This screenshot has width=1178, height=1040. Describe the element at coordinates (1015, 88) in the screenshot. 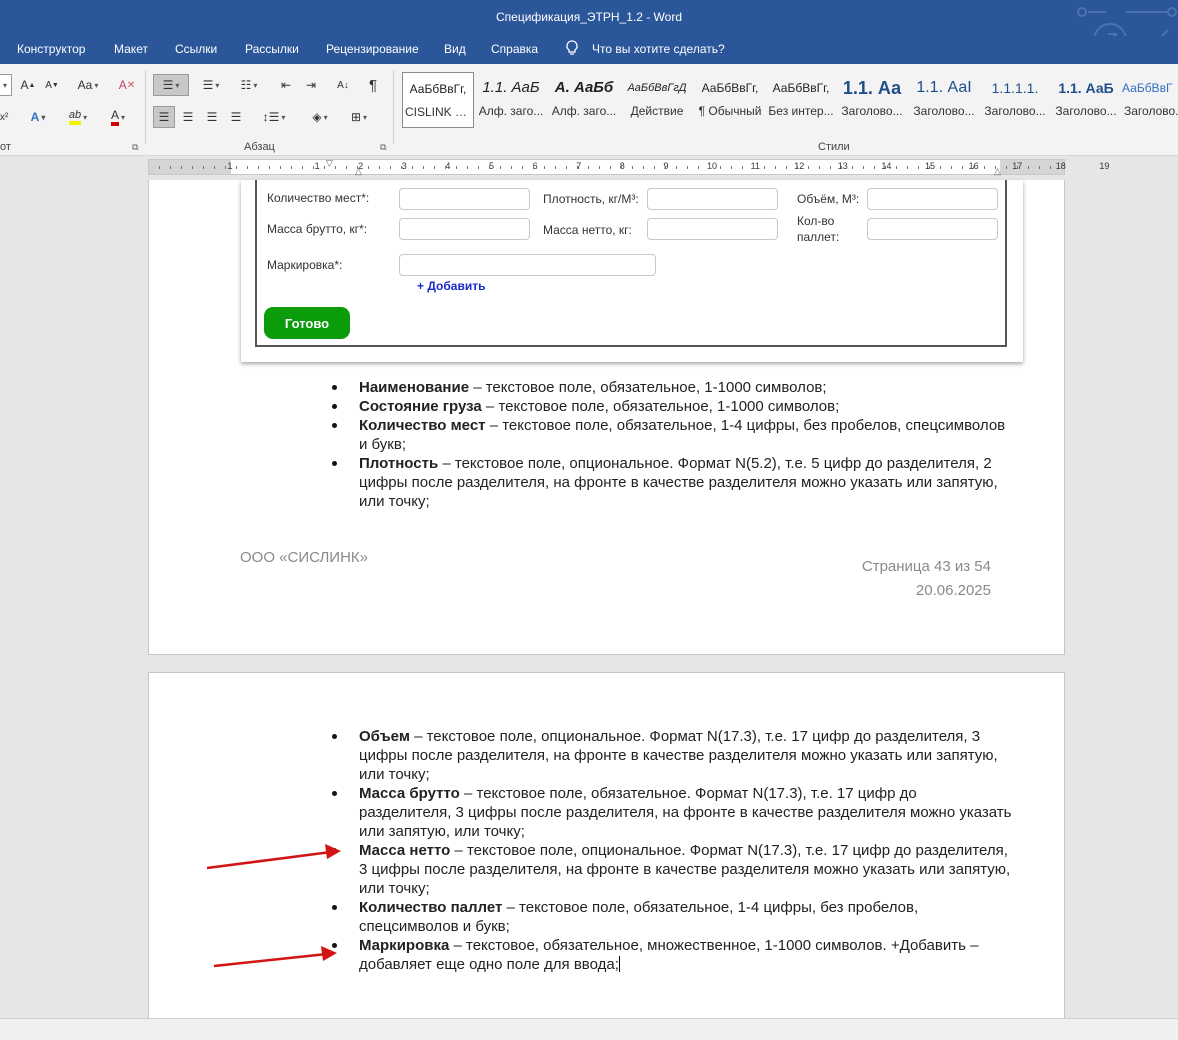

I see `style-preview: 1.1.1.1.` at that location.